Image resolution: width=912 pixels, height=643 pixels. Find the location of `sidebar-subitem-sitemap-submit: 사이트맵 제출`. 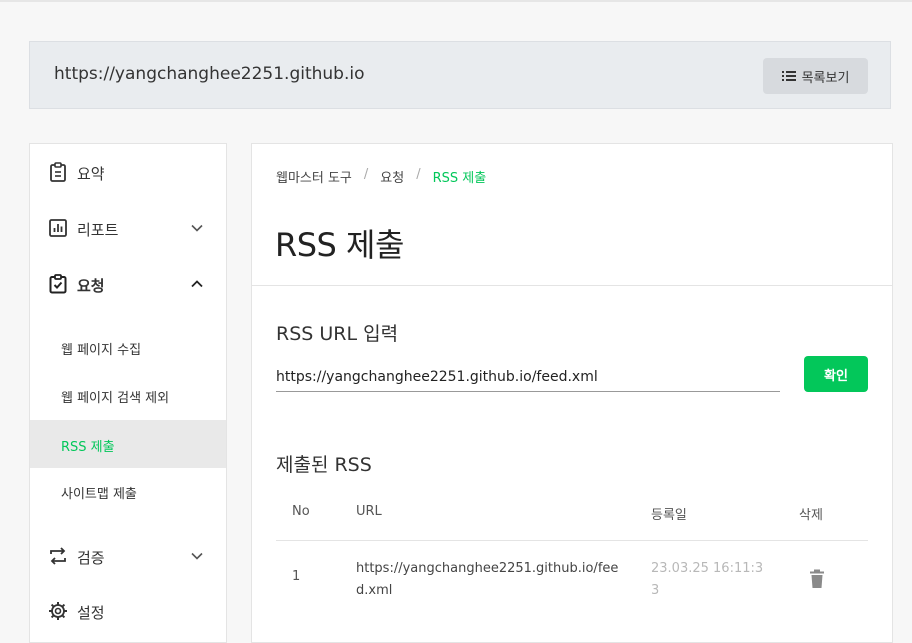

sidebar-subitem-sitemap-submit: 사이트맵 제출 is located at coordinates (128, 491).